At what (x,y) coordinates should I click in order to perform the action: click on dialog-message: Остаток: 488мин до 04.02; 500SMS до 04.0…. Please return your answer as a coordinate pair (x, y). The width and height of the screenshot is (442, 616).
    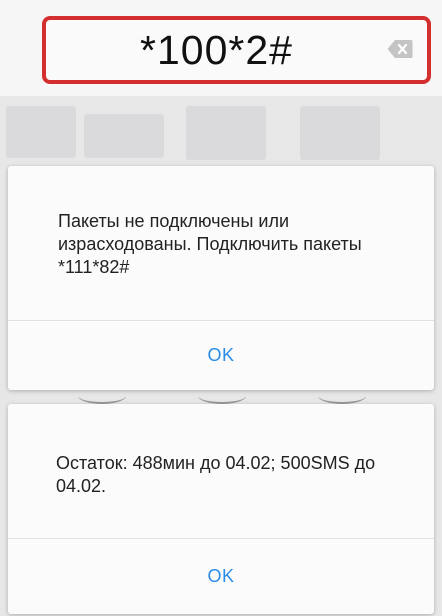
    Looking at the image, I should click on (216, 474).